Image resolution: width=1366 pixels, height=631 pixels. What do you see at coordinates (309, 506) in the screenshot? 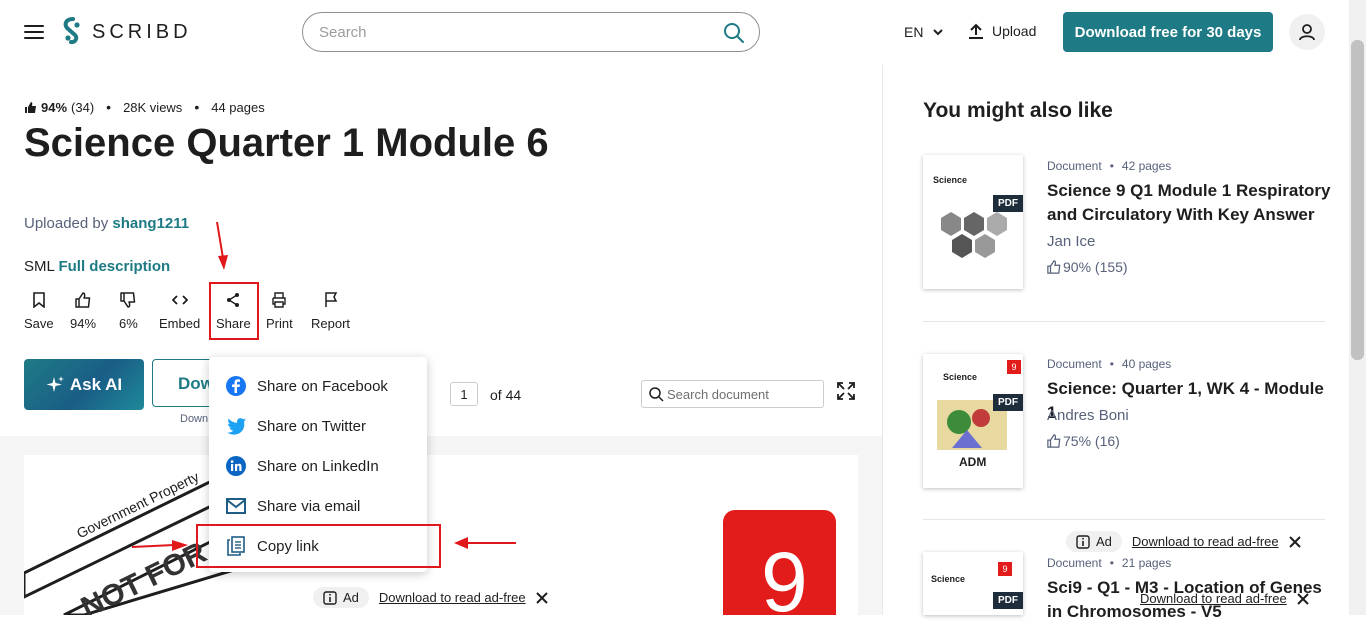
I see `share-email-label: Share via email` at bounding box center [309, 506].